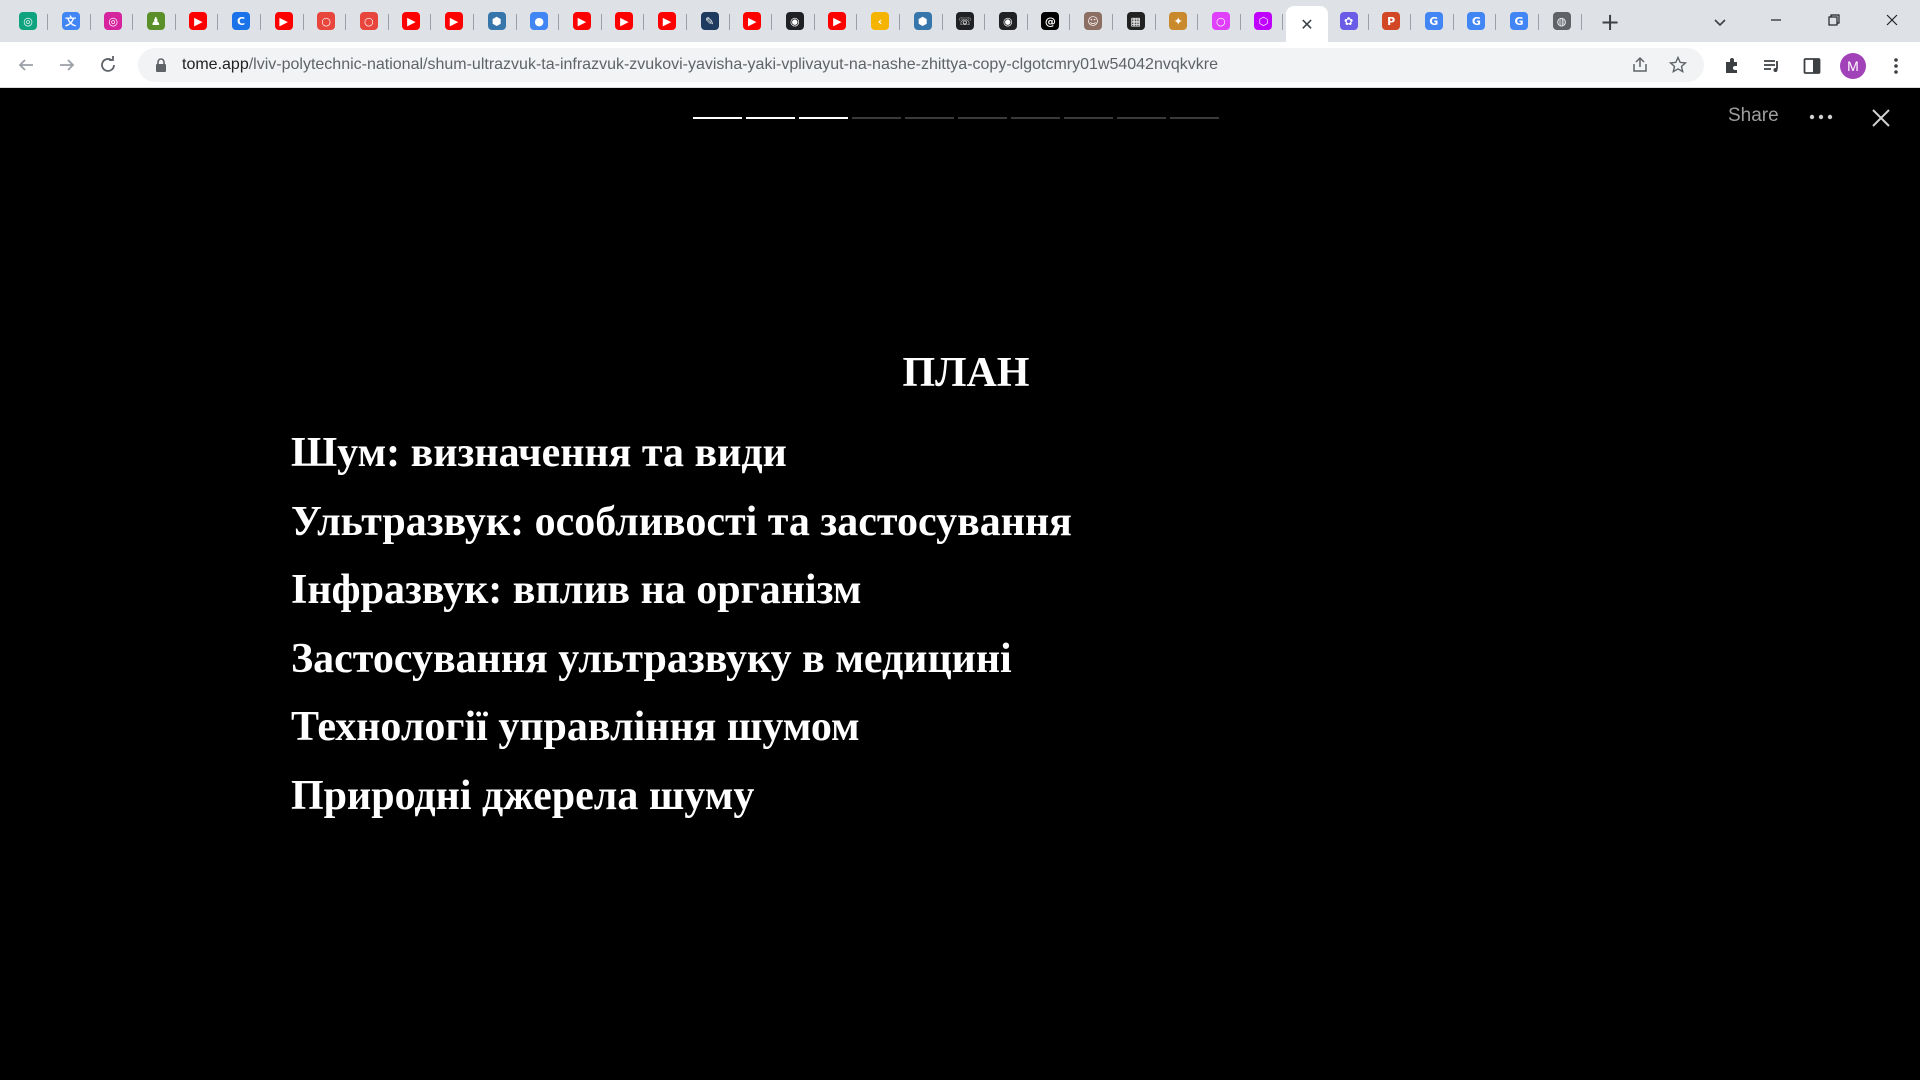  I want to click on browser-tab: ✦, so click(1178, 21).